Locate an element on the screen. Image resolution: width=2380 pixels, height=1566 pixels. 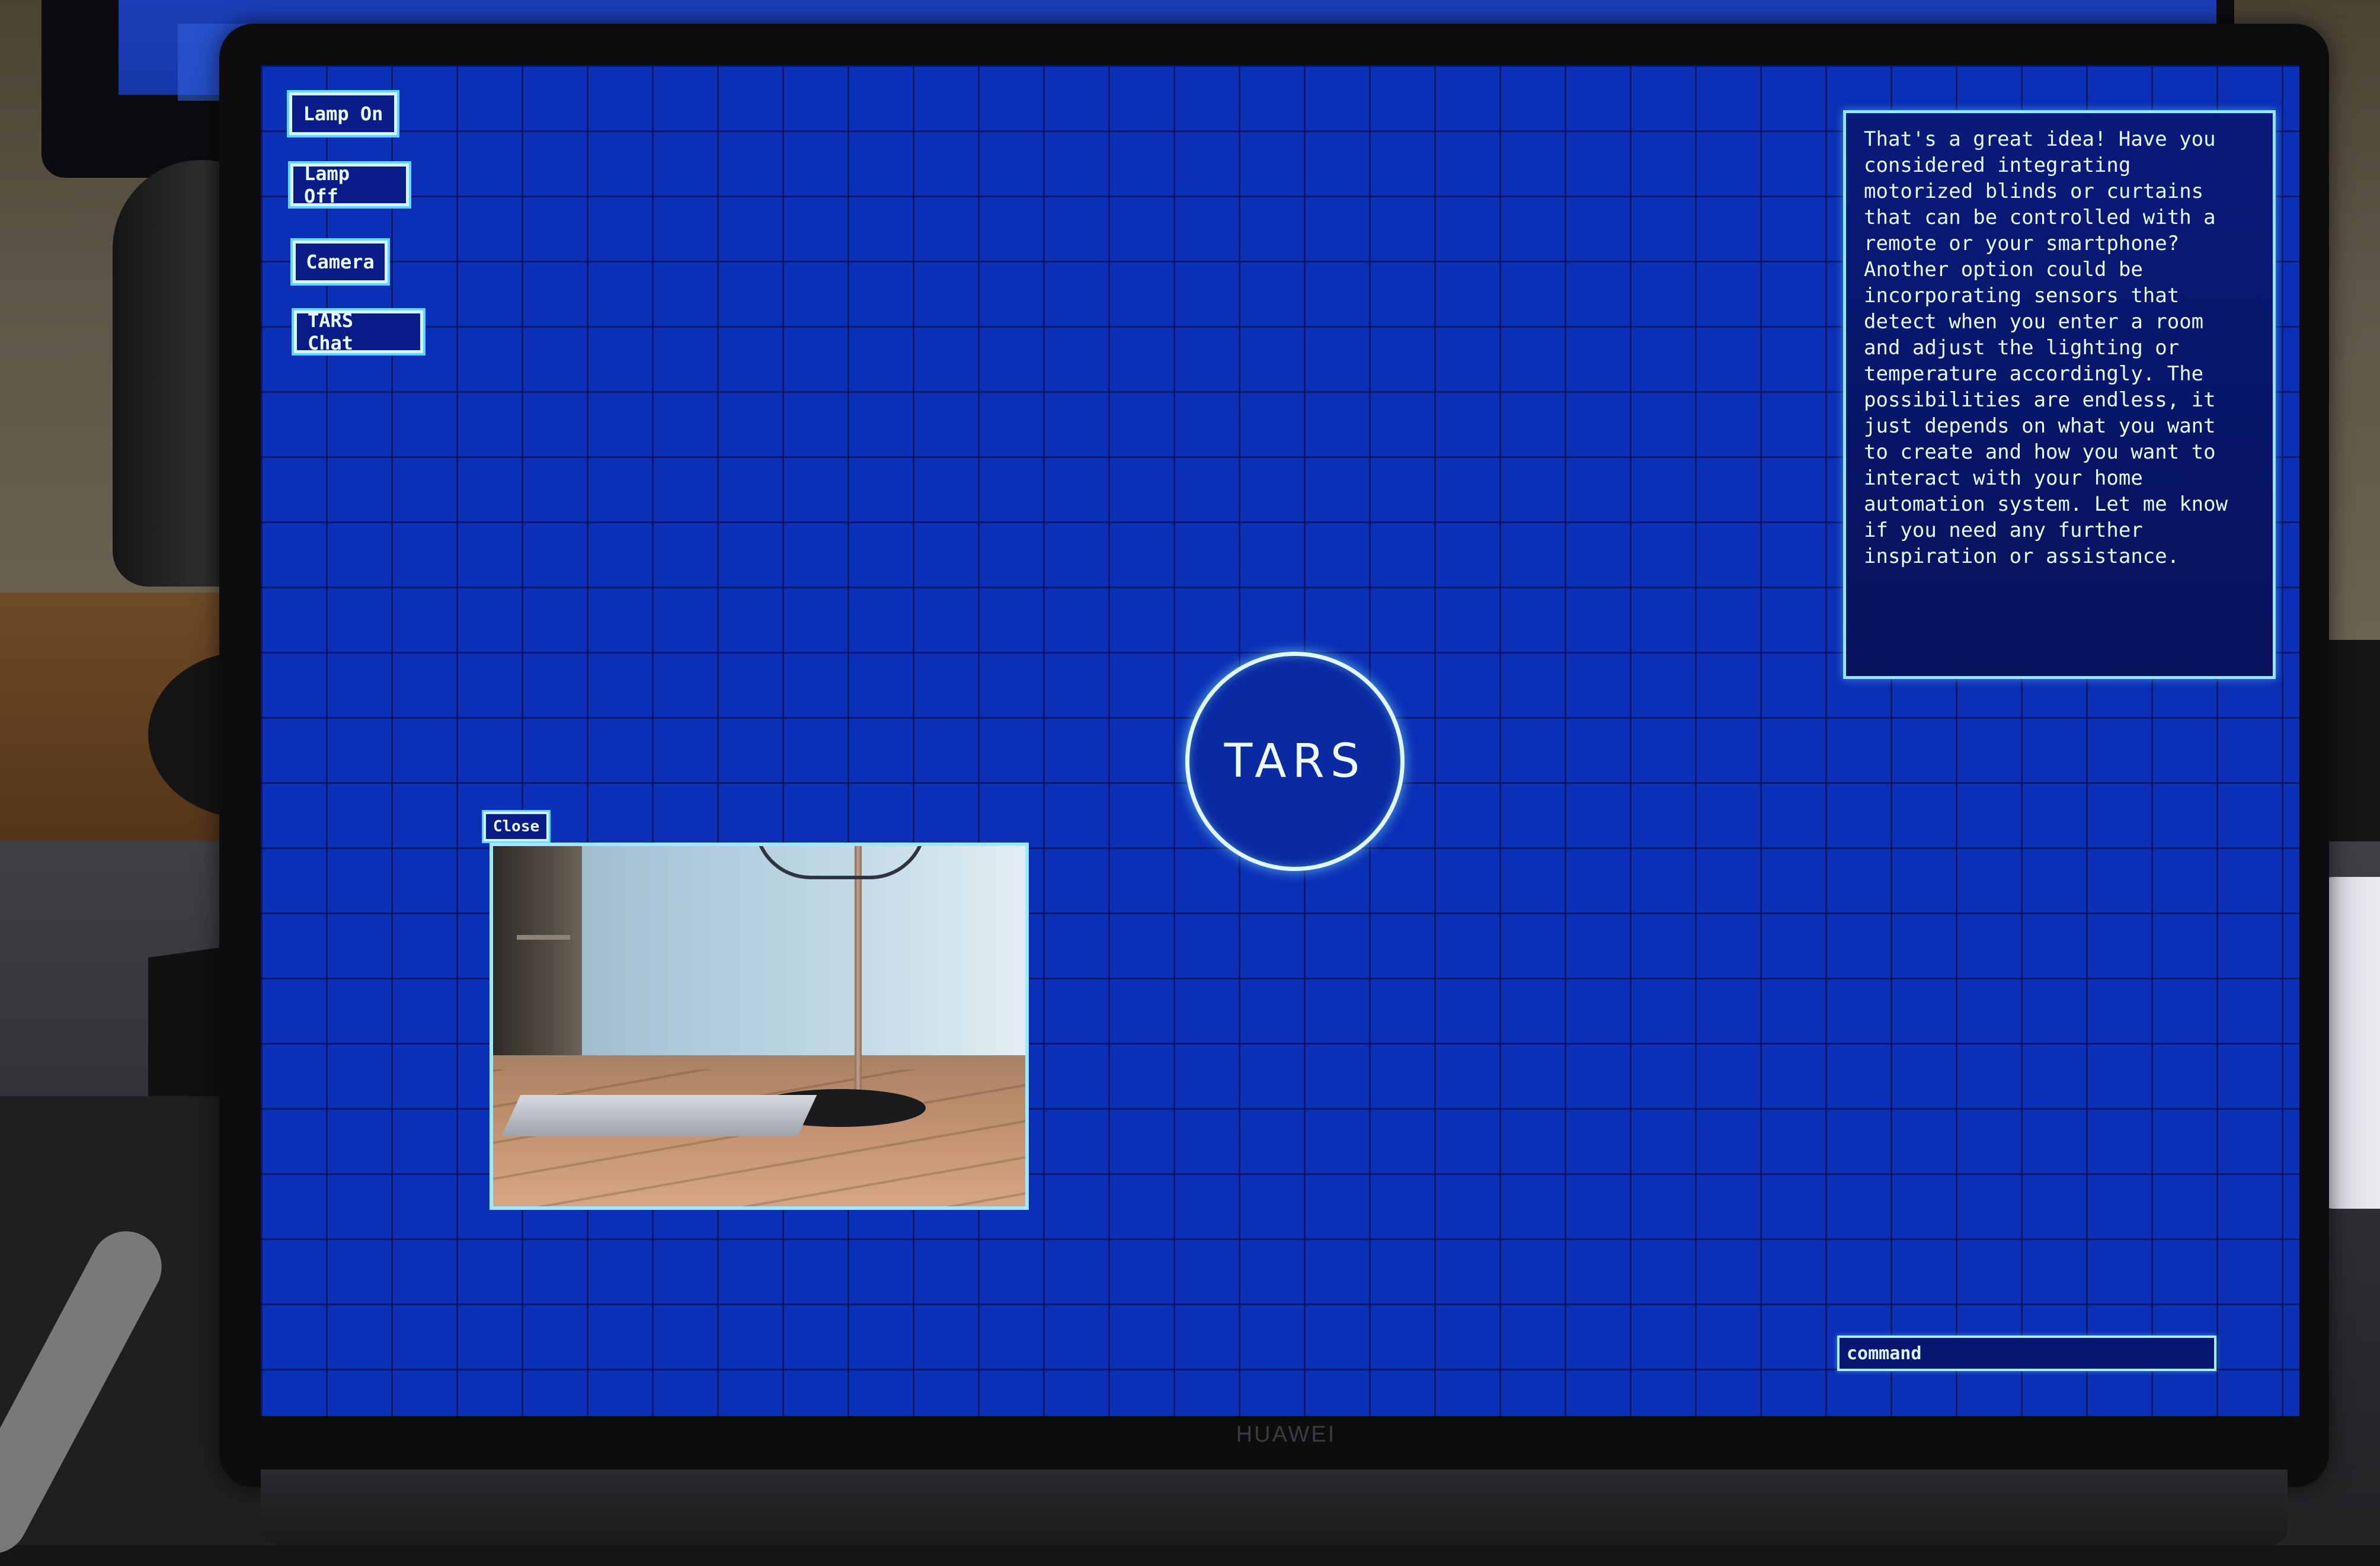
camera-button: Camera is located at coordinates (340, 262).